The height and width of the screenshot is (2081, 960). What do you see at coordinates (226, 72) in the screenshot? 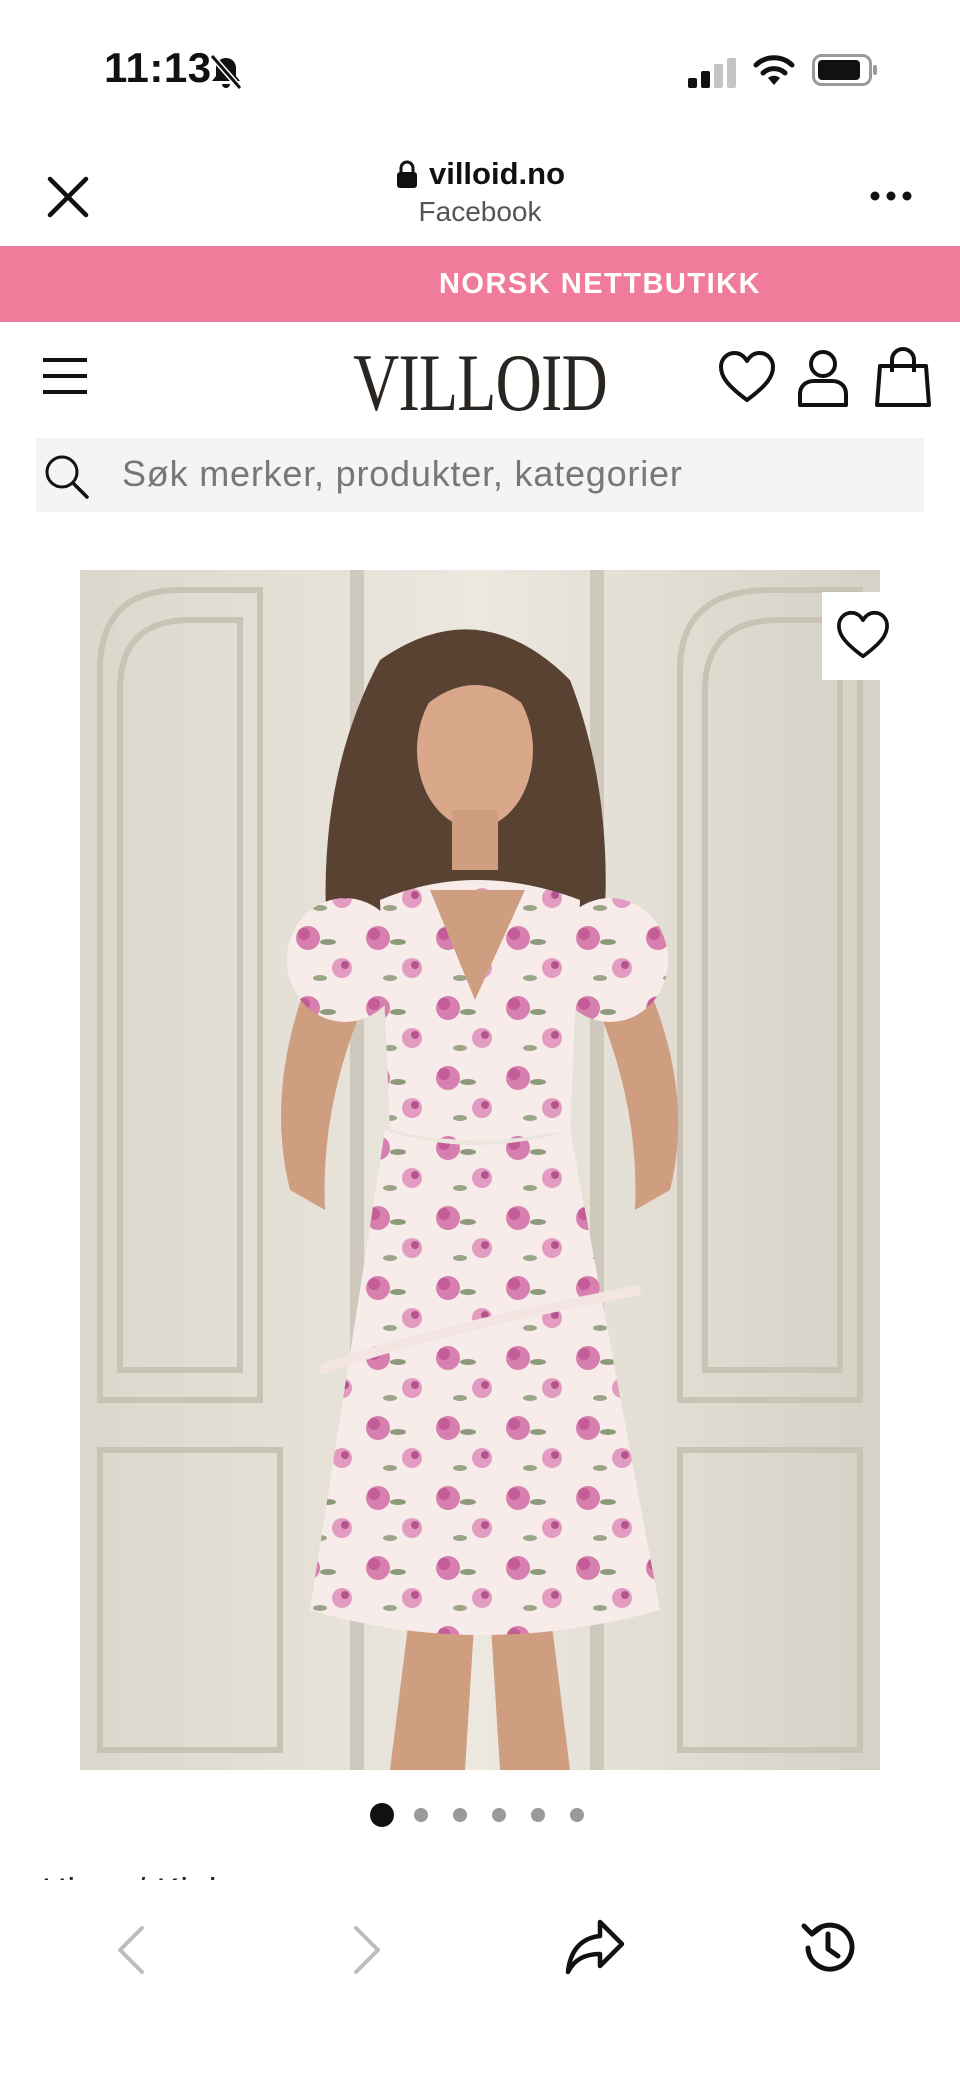
I see `bell-off-icon` at bounding box center [226, 72].